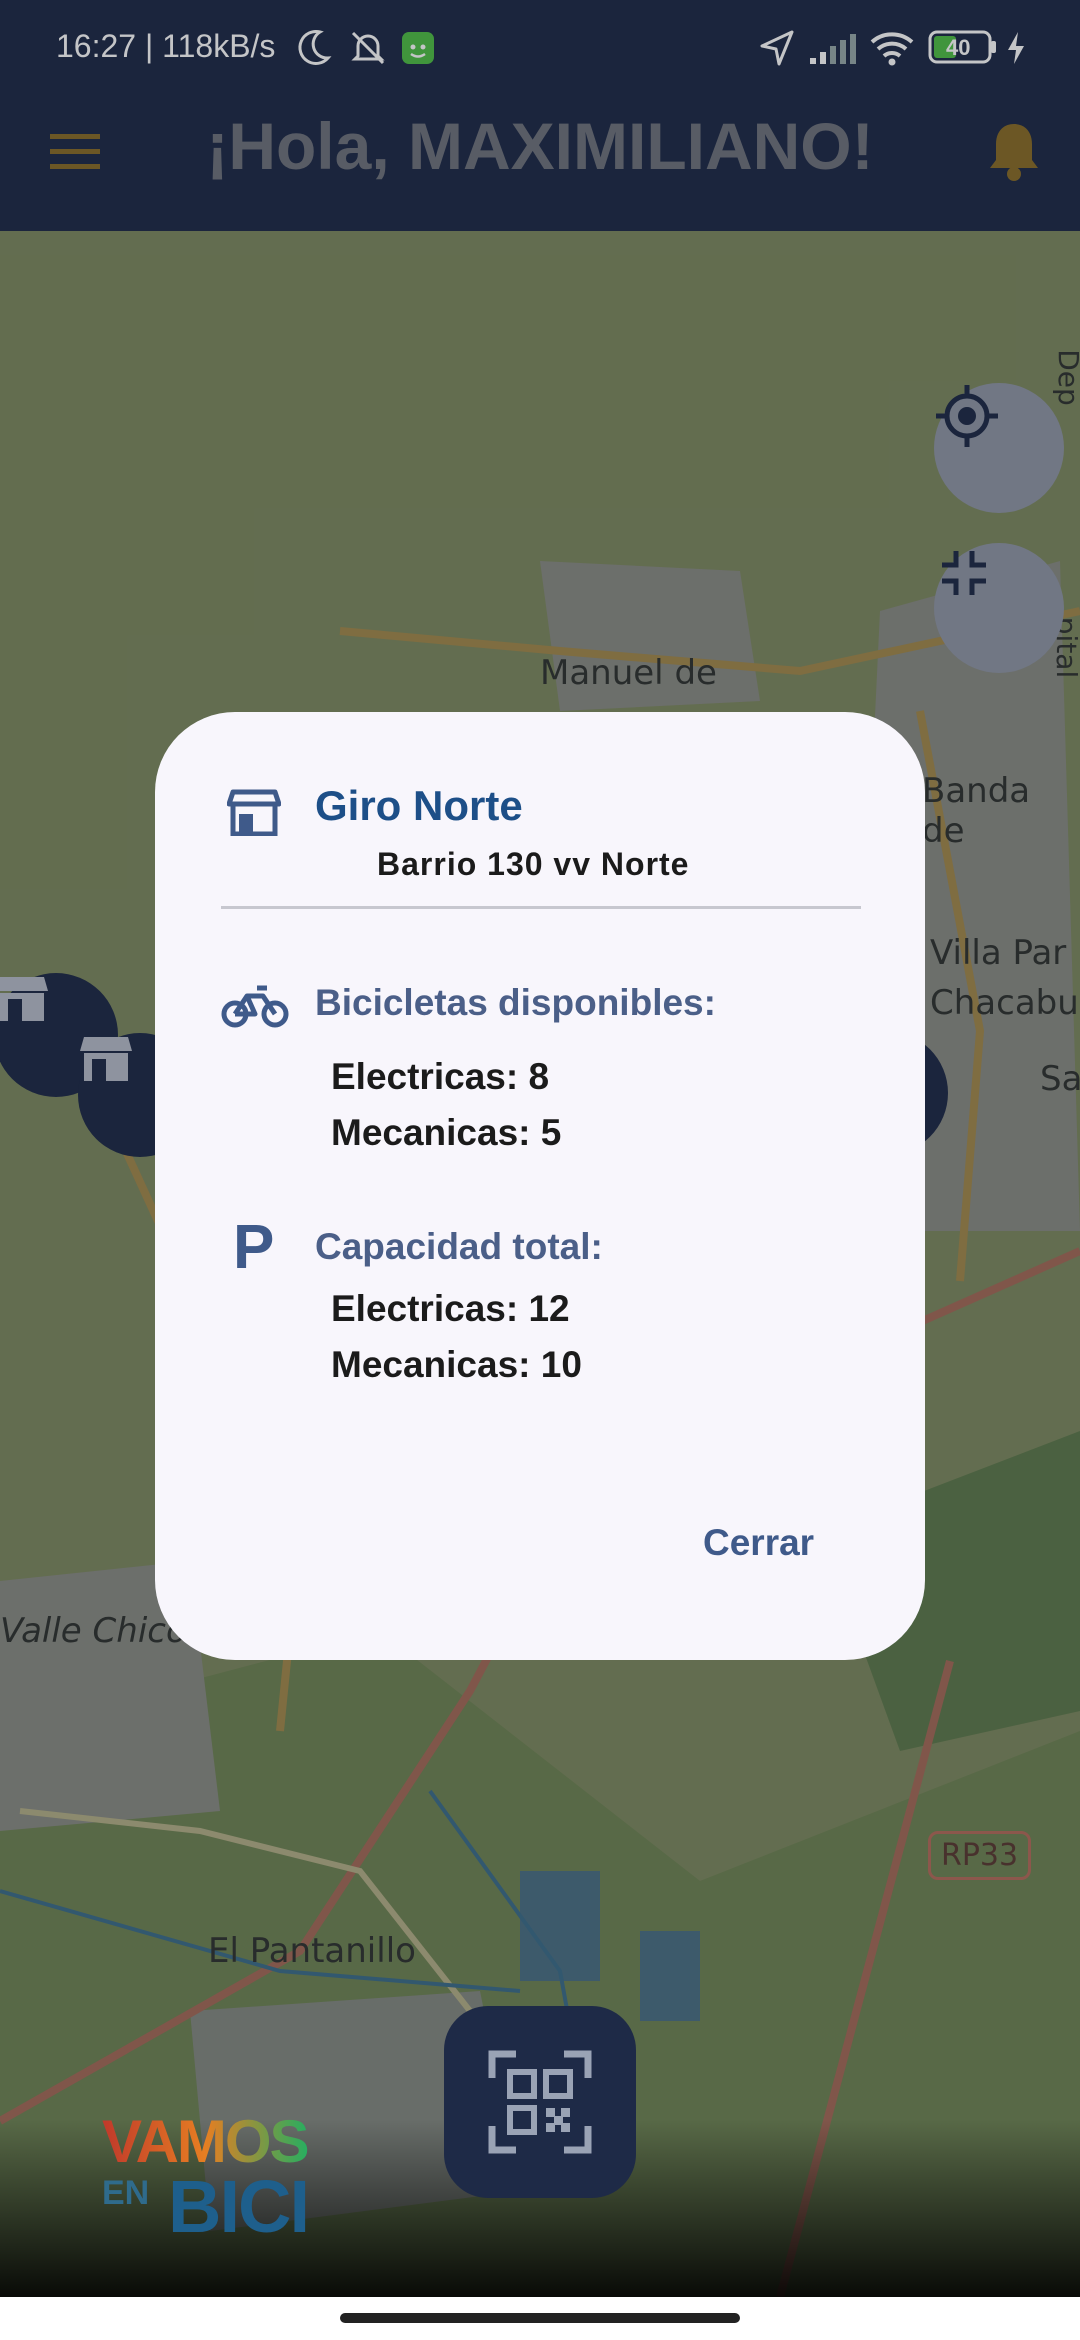  What do you see at coordinates (254, 814) in the screenshot?
I see `store-icon` at bounding box center [254, 814].